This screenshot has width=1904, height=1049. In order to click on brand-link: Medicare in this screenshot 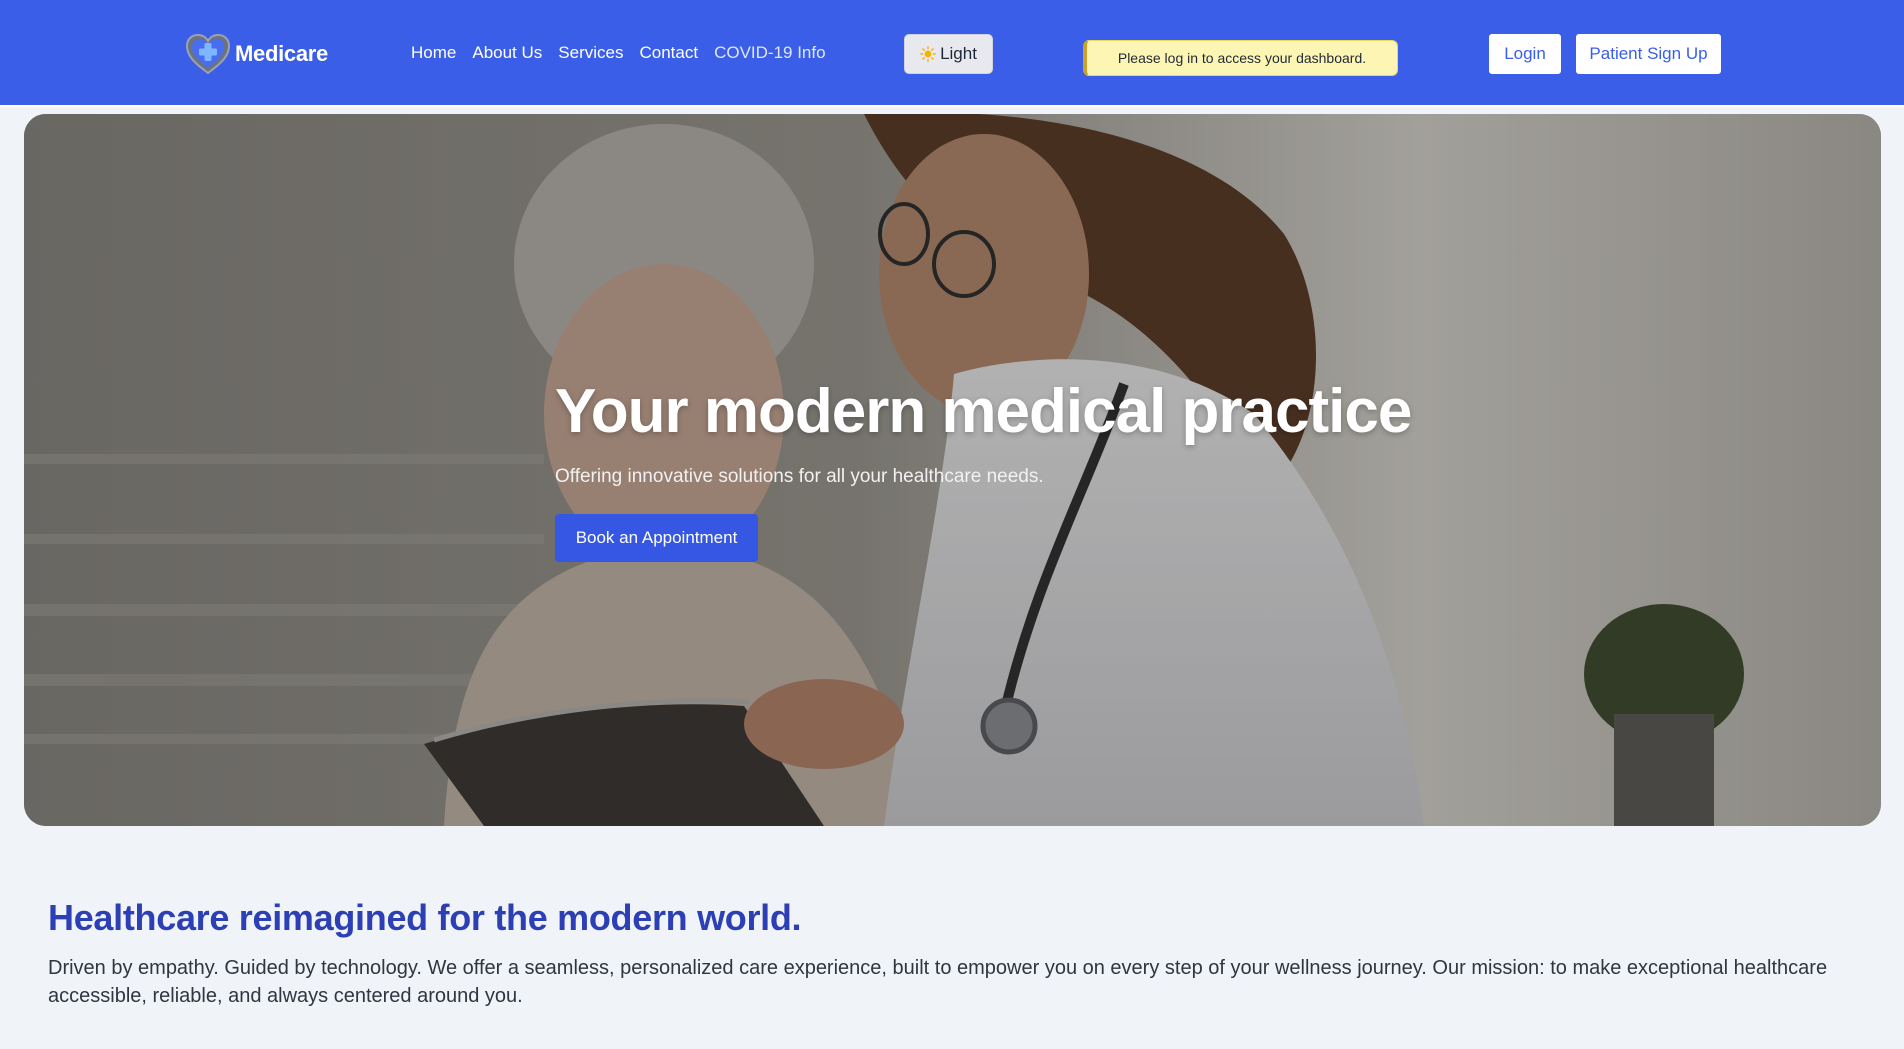, I will do `click(255, 54)`.